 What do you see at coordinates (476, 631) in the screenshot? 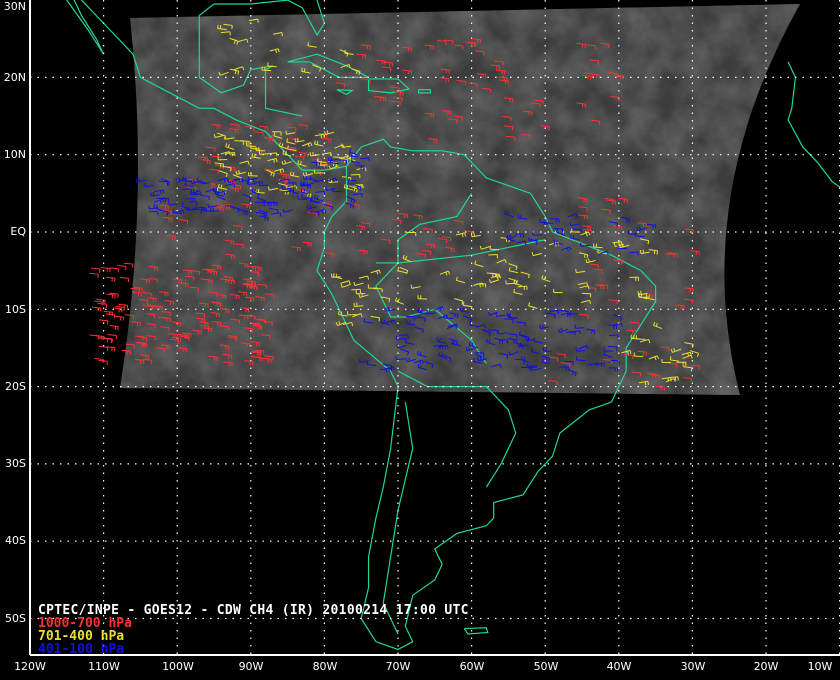
I see `falklands-outline` at bounding box center [476, 631].